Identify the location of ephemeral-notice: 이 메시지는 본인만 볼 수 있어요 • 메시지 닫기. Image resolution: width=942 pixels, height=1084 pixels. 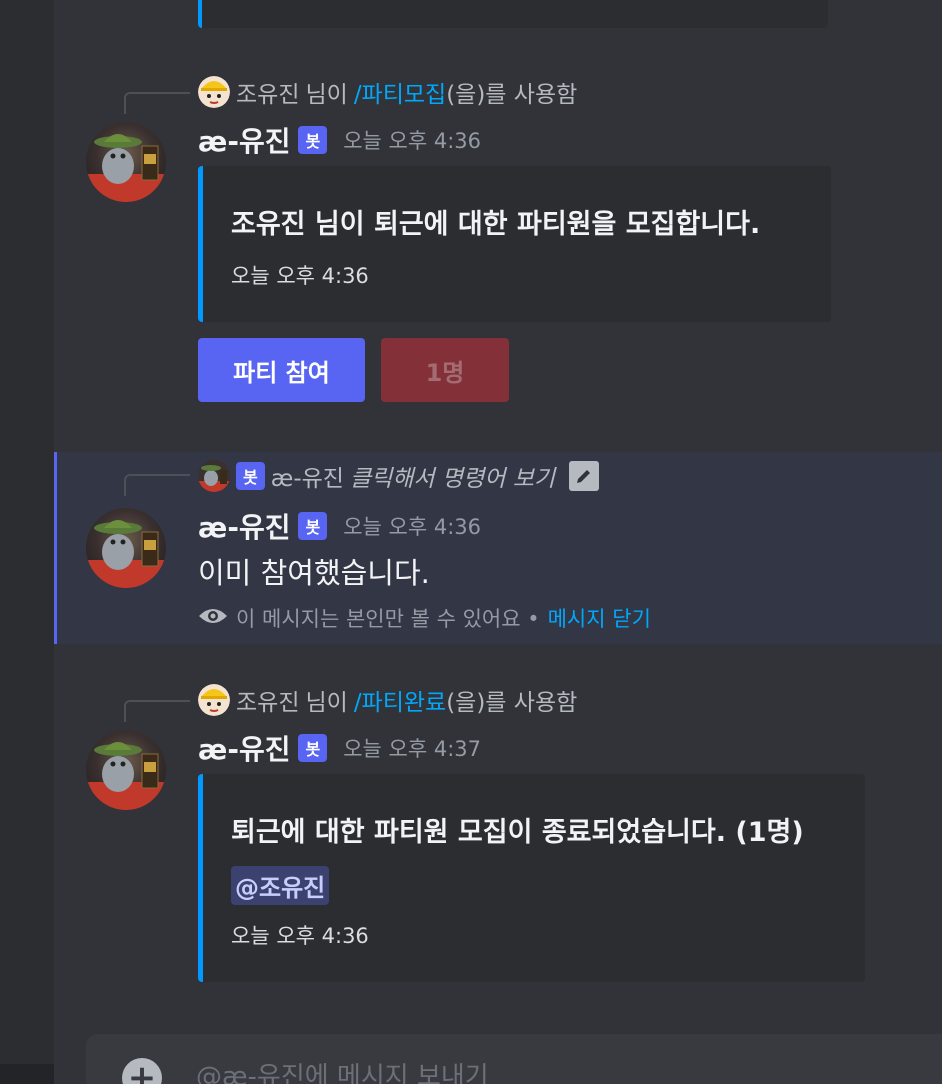
(424, 618).